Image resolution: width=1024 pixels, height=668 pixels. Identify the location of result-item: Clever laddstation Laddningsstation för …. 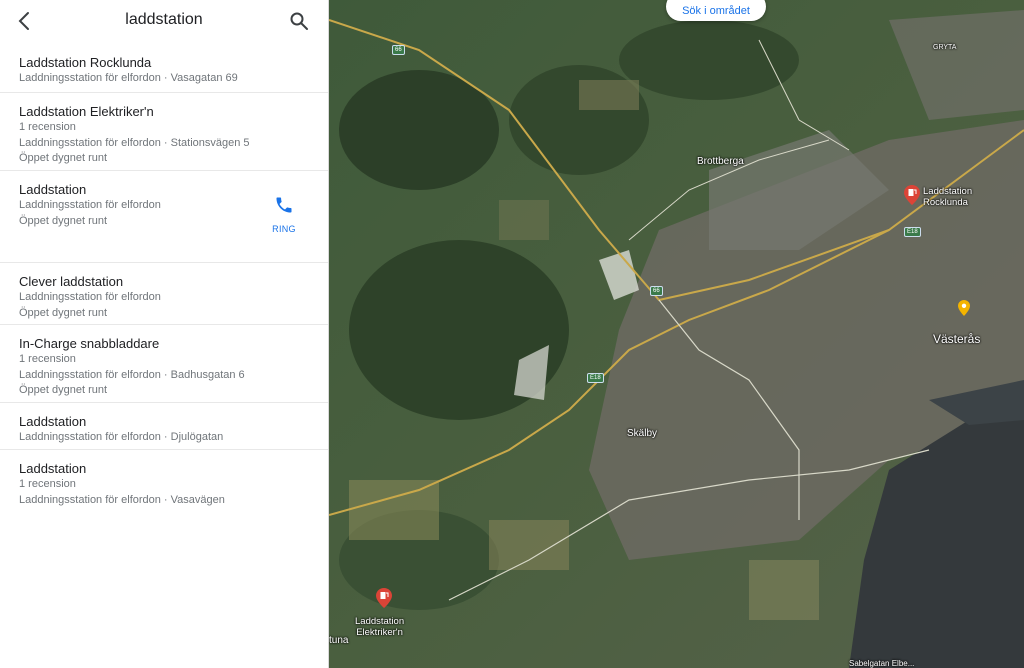
(164, 294).